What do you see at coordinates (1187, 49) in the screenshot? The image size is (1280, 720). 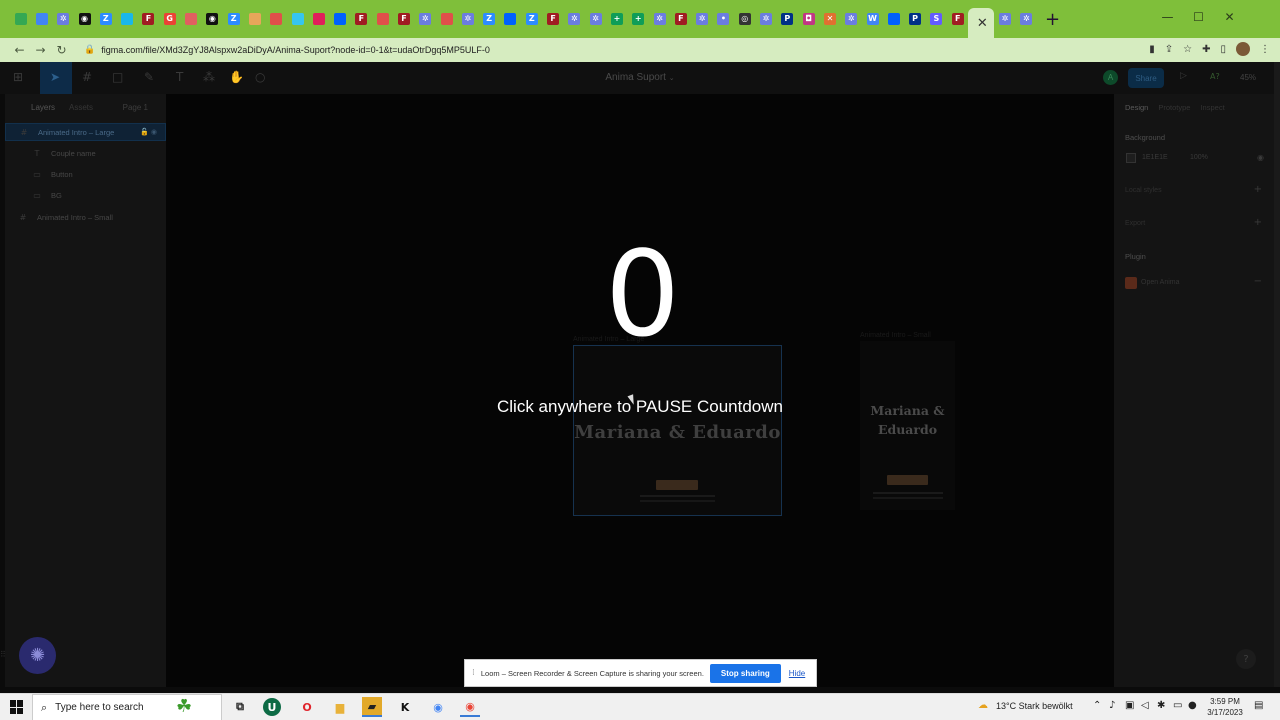 I see `bookmark-star-icon: ☆` at bounding box center [1187, 49].